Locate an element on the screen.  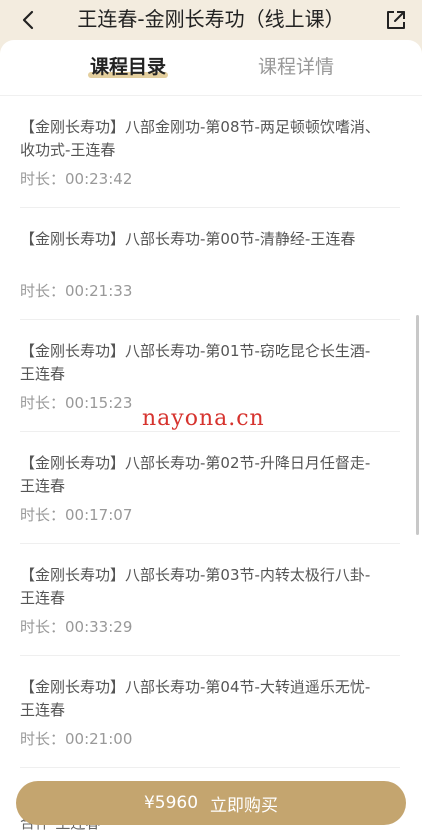
tab-catalog-label: 课程目录 is located at coordinates (127, 67).